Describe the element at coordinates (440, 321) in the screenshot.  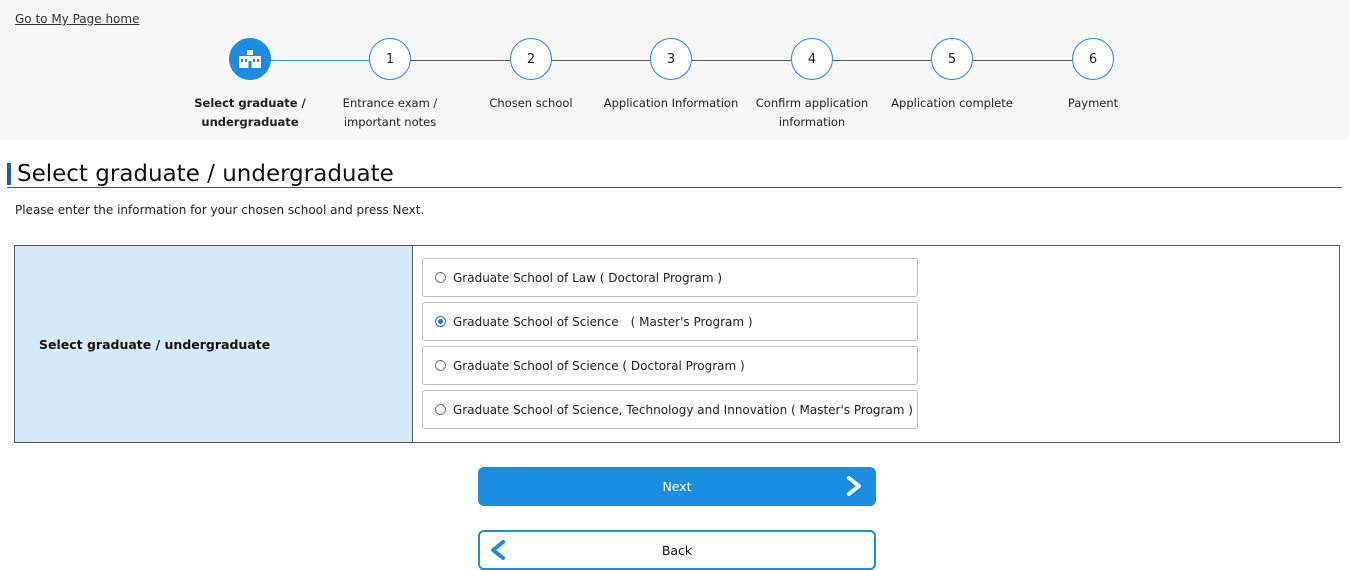
I see `radio-button-selected` at that location.